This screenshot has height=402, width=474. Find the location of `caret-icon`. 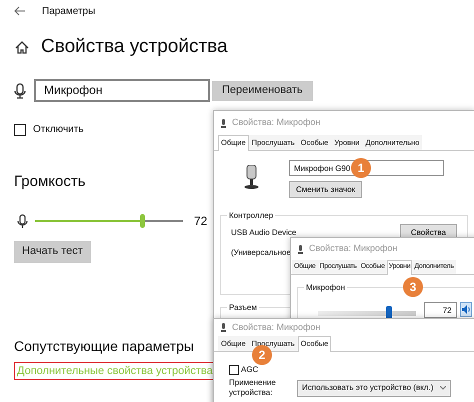

caret-icon is located at coordinates (443, 388).